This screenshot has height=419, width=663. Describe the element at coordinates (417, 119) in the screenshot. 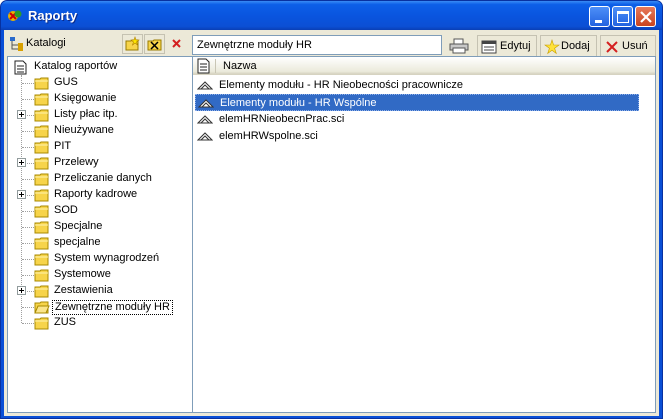

I see `list-item: elemHRNieobecnPrac.sci` at that location.